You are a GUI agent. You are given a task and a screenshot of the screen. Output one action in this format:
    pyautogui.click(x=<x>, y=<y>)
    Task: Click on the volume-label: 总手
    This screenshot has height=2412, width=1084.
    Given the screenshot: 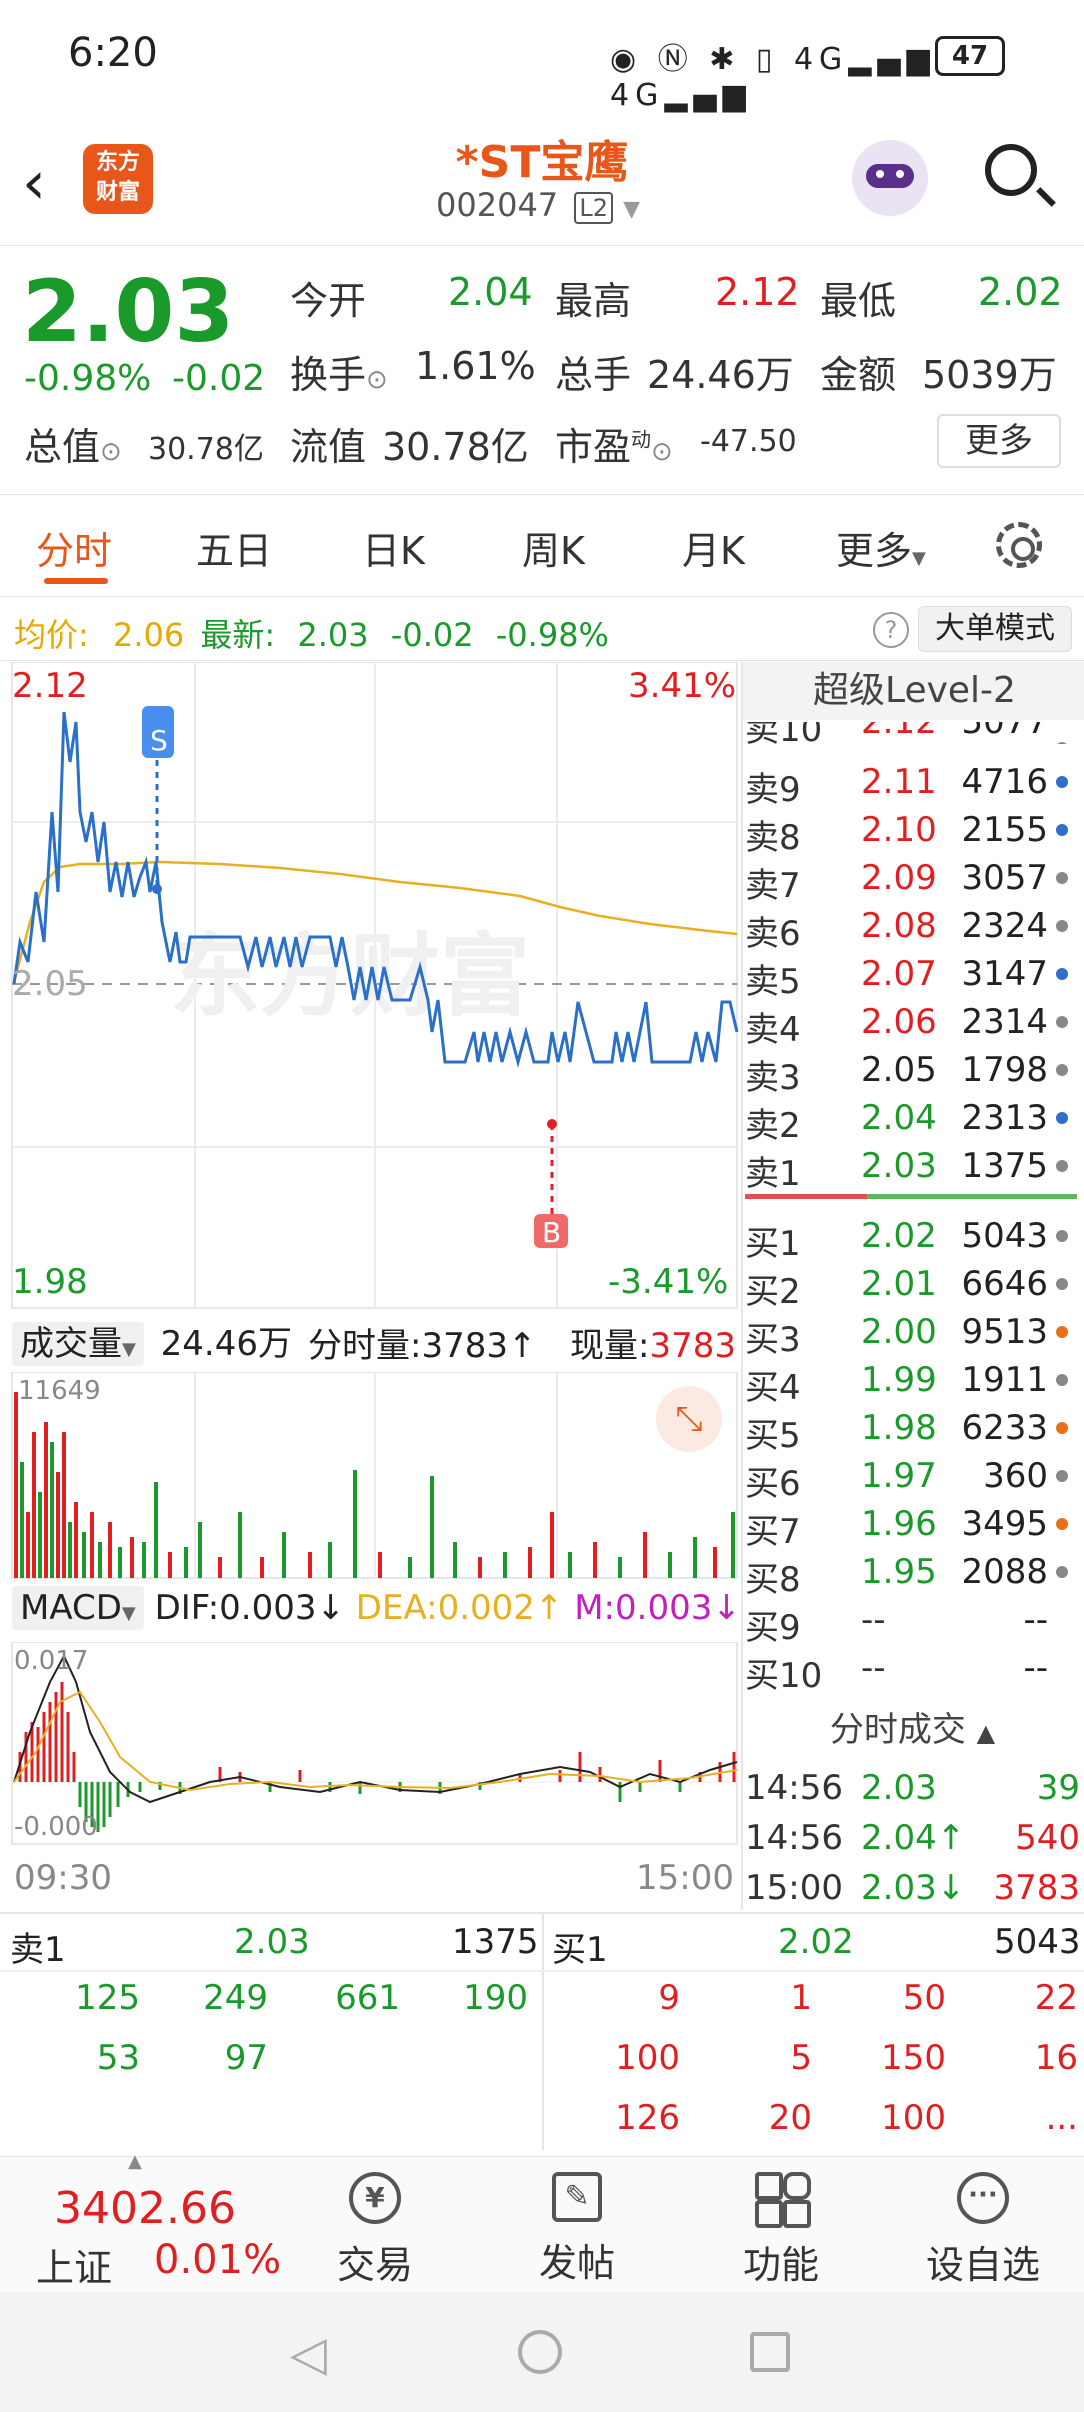 What is the action you would take?
    pyautogui.click(x=593, y=375)
    